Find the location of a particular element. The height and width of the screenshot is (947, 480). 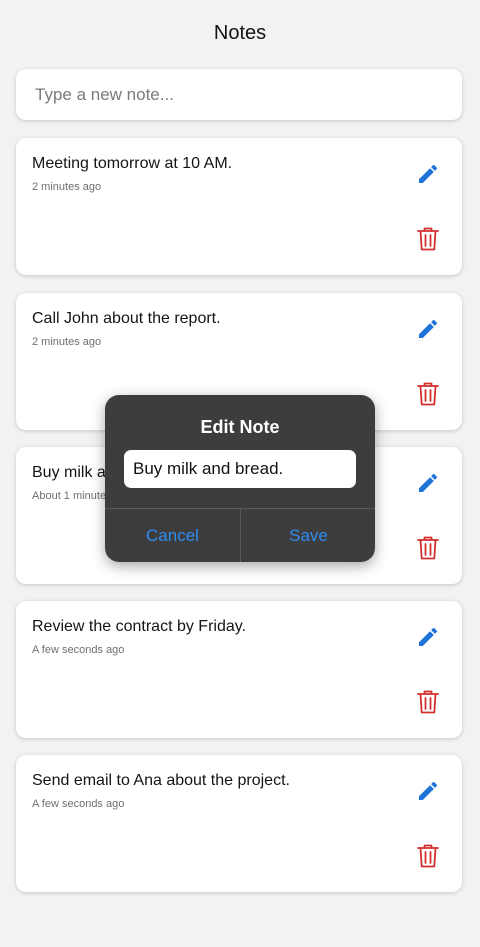

note-text: Meeting tomorrow at 10 AM. is located at coordinates (132, 163).